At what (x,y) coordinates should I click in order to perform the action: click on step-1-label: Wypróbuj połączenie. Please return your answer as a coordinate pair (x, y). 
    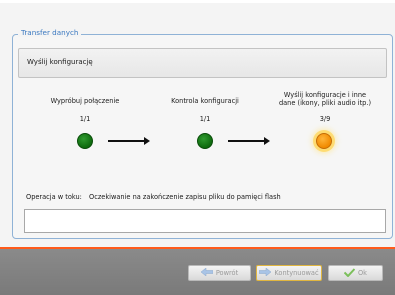
    Looking at the image, I should click on (85, 101).